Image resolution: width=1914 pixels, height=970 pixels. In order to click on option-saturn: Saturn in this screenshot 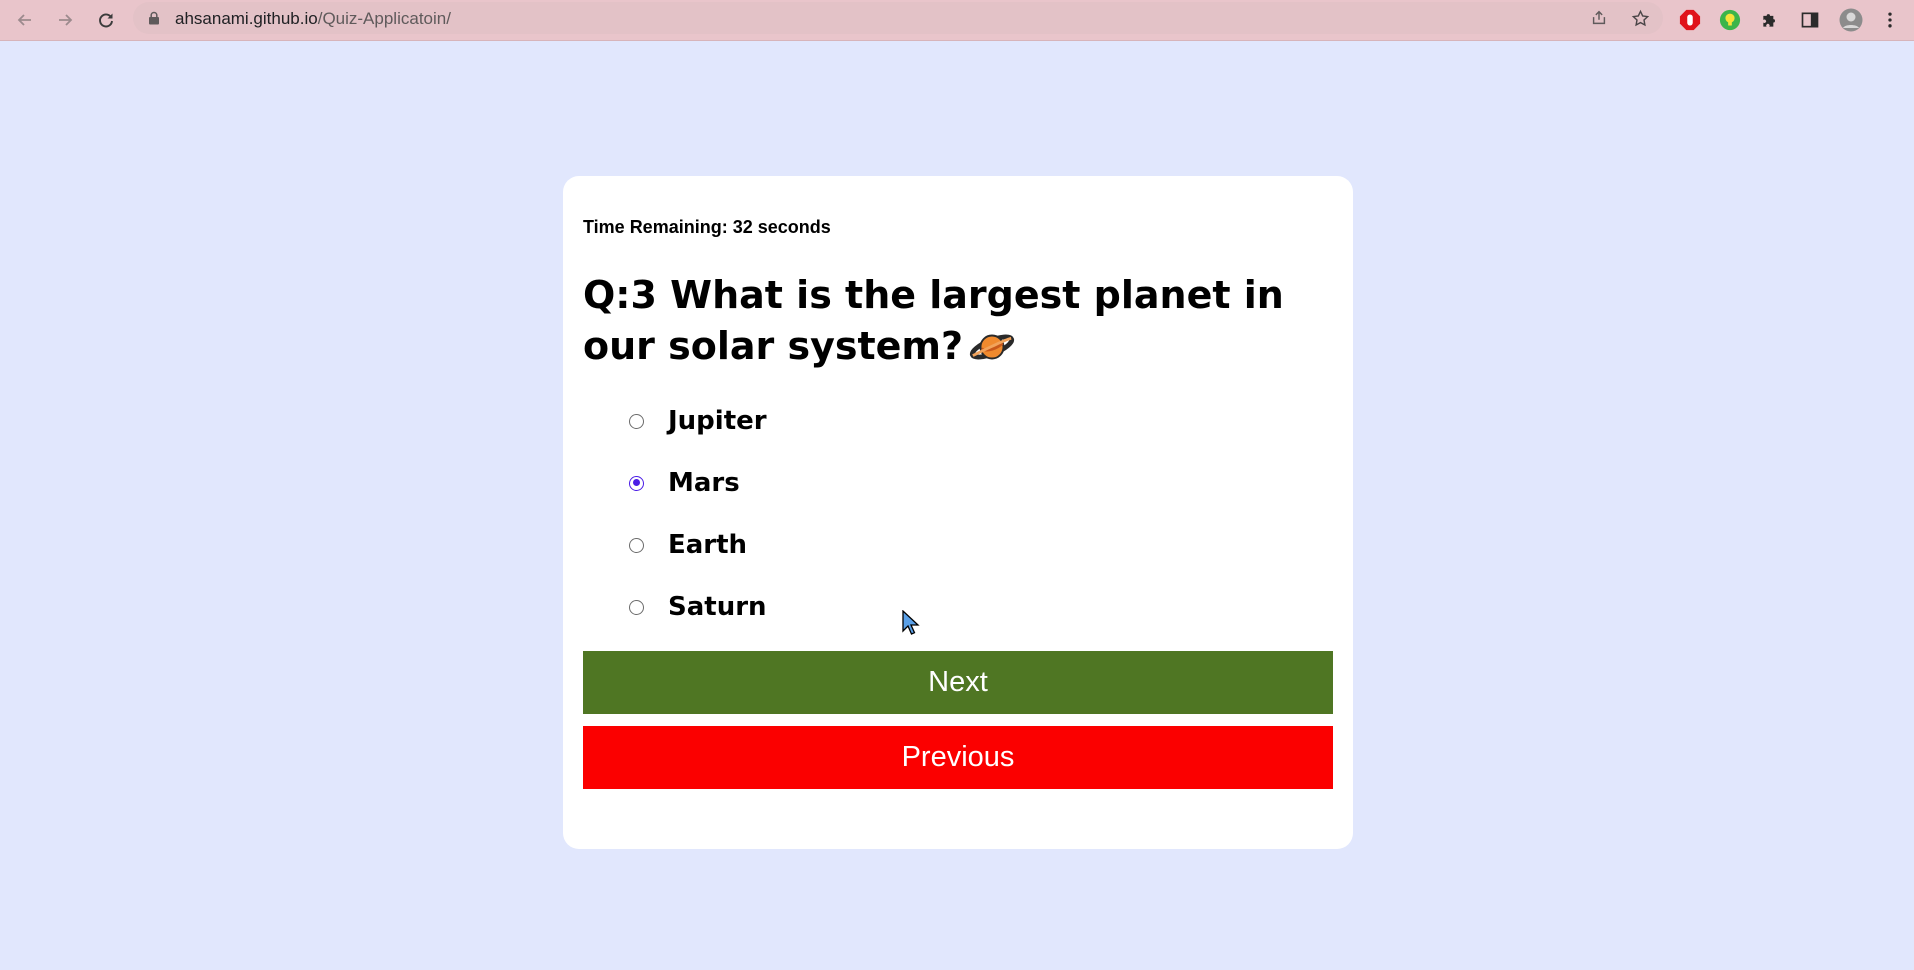, I will do `click(698, 607)`.